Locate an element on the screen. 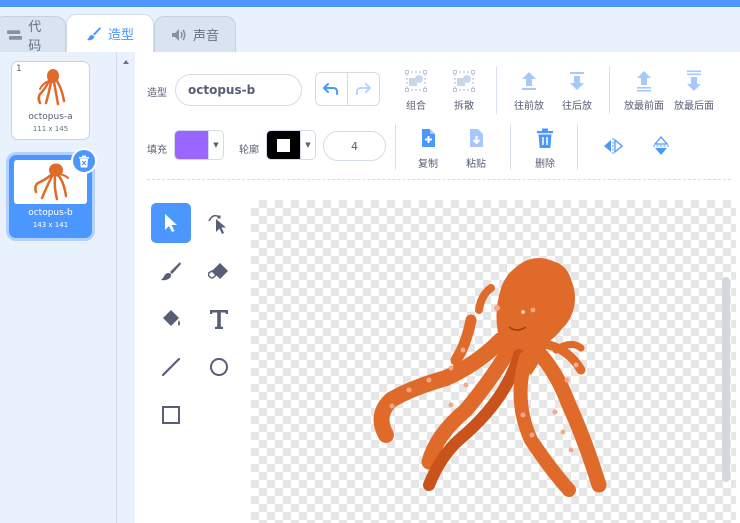  ungroup-label: 拆散 is located at coordinates (464, 106).